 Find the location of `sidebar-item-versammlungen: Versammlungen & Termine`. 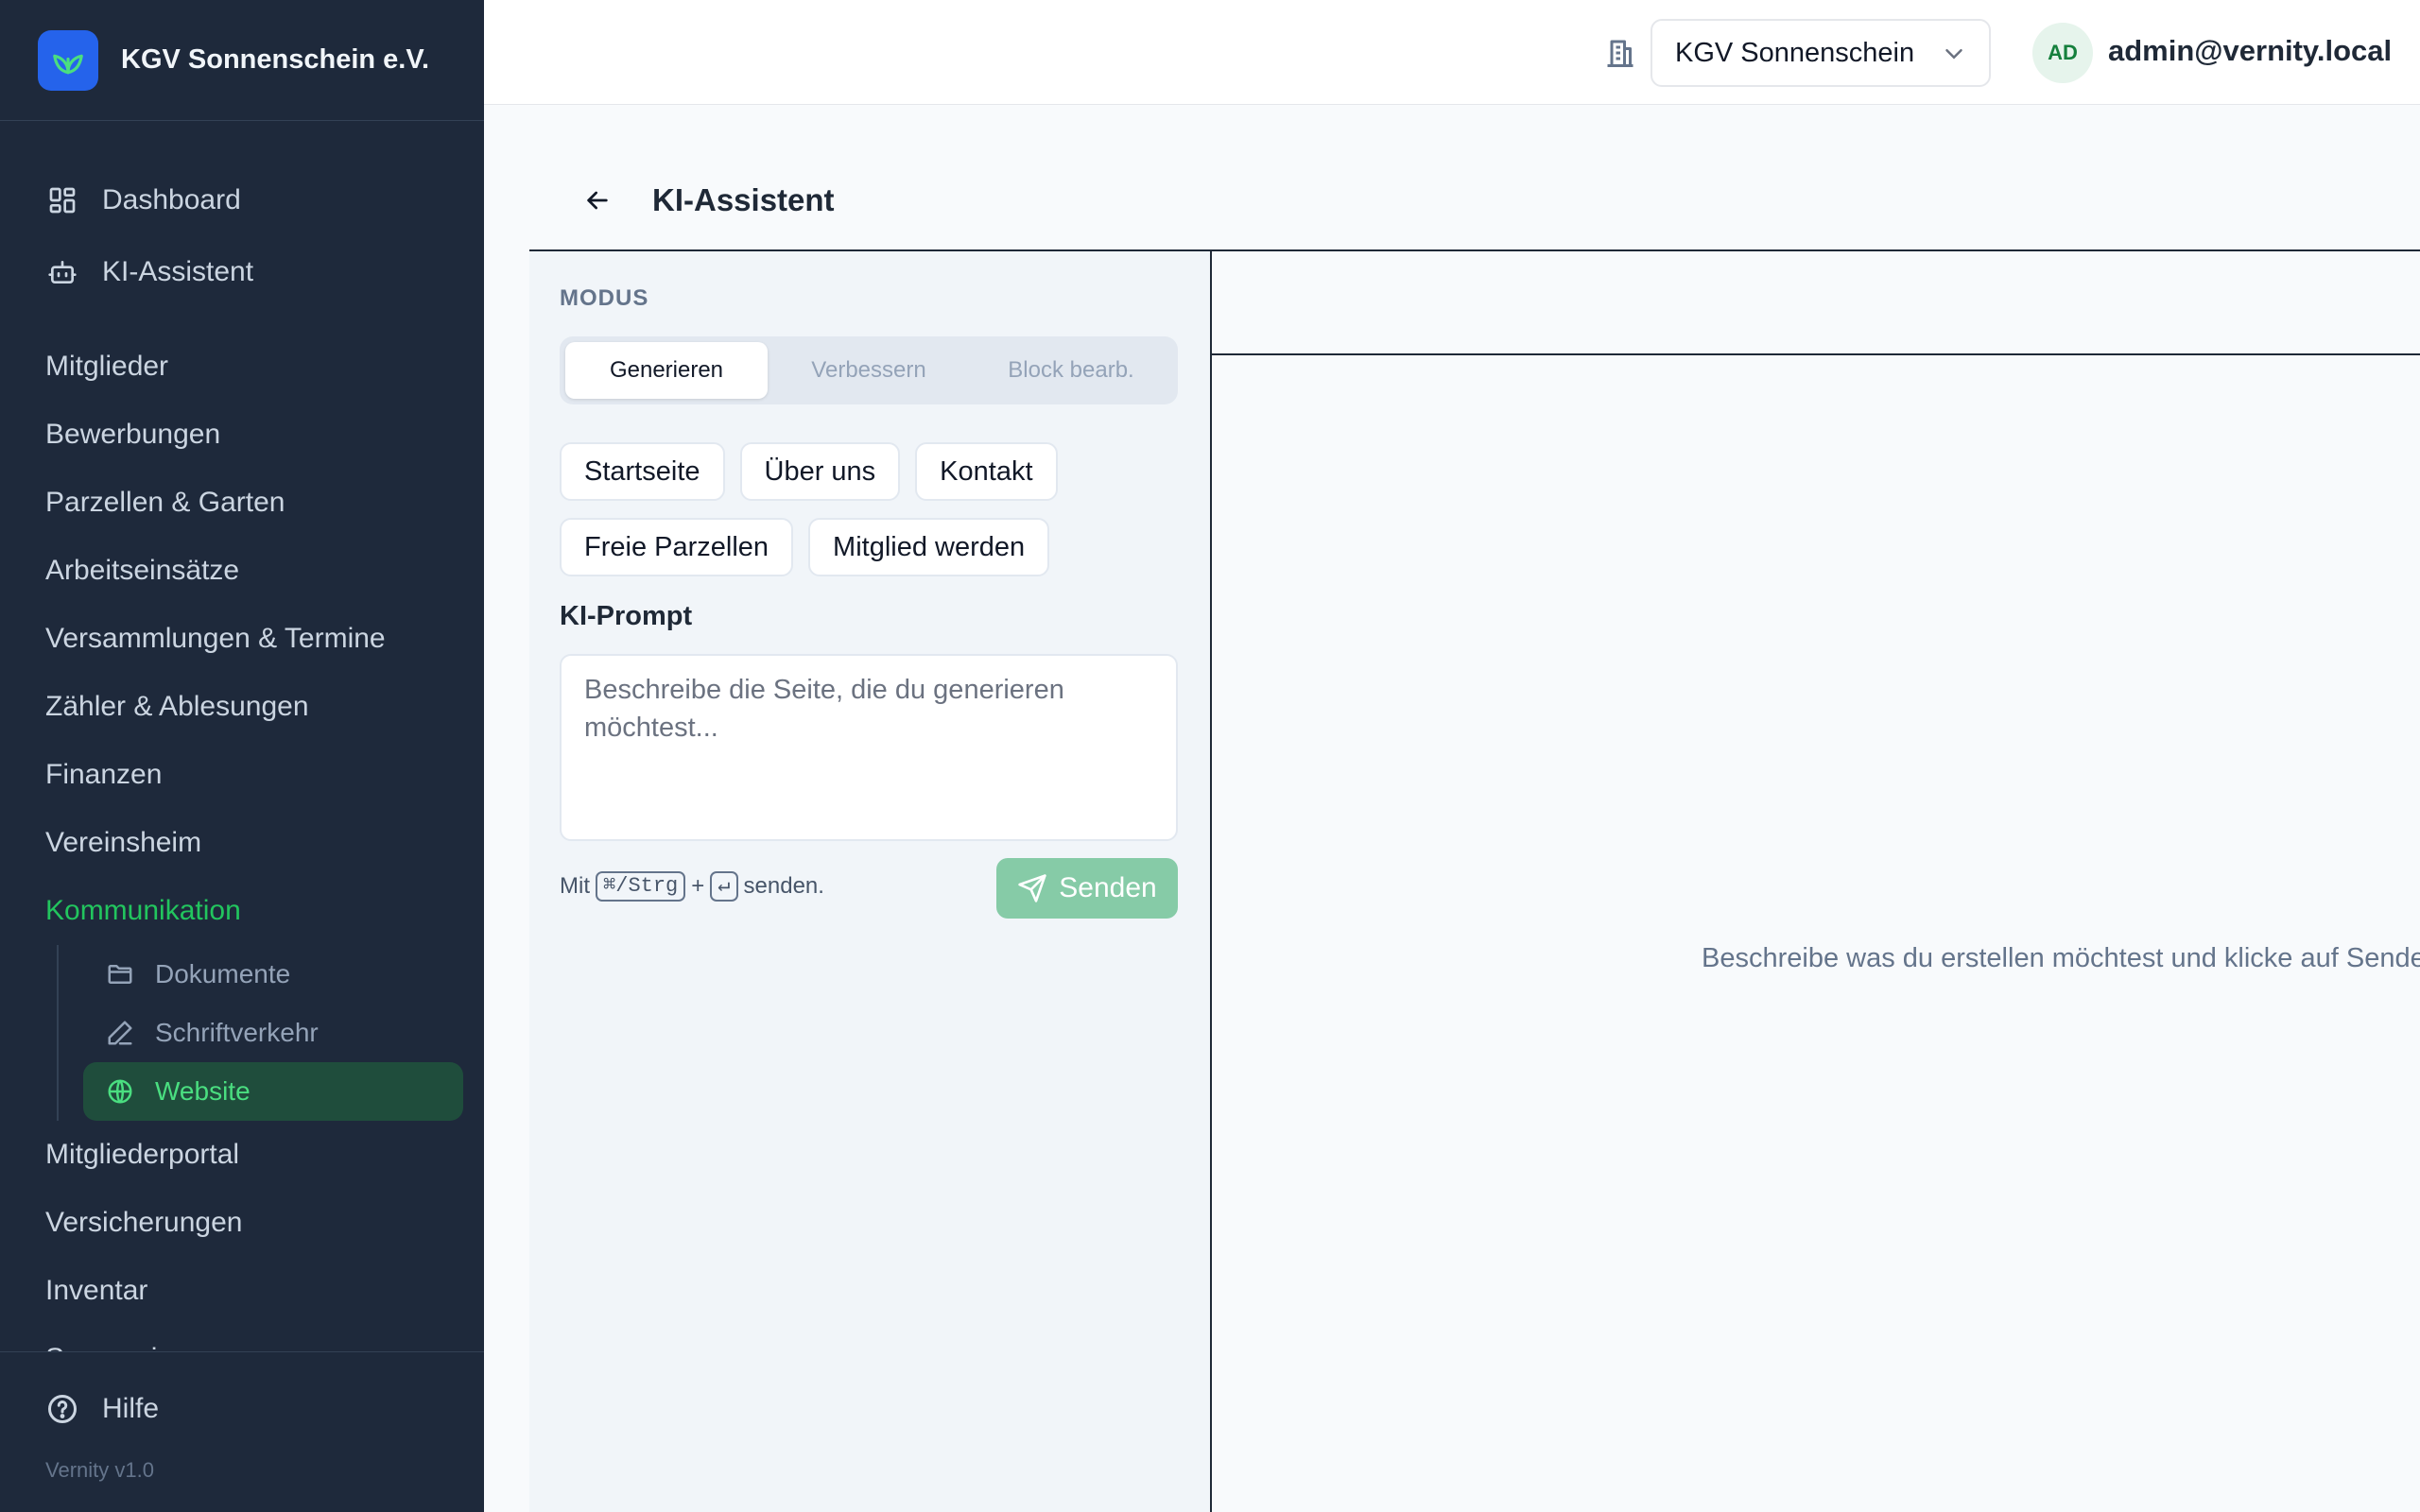

sidebar-item-versammlungen: Versammlungen & Termine is located at coordinates (242, 639).